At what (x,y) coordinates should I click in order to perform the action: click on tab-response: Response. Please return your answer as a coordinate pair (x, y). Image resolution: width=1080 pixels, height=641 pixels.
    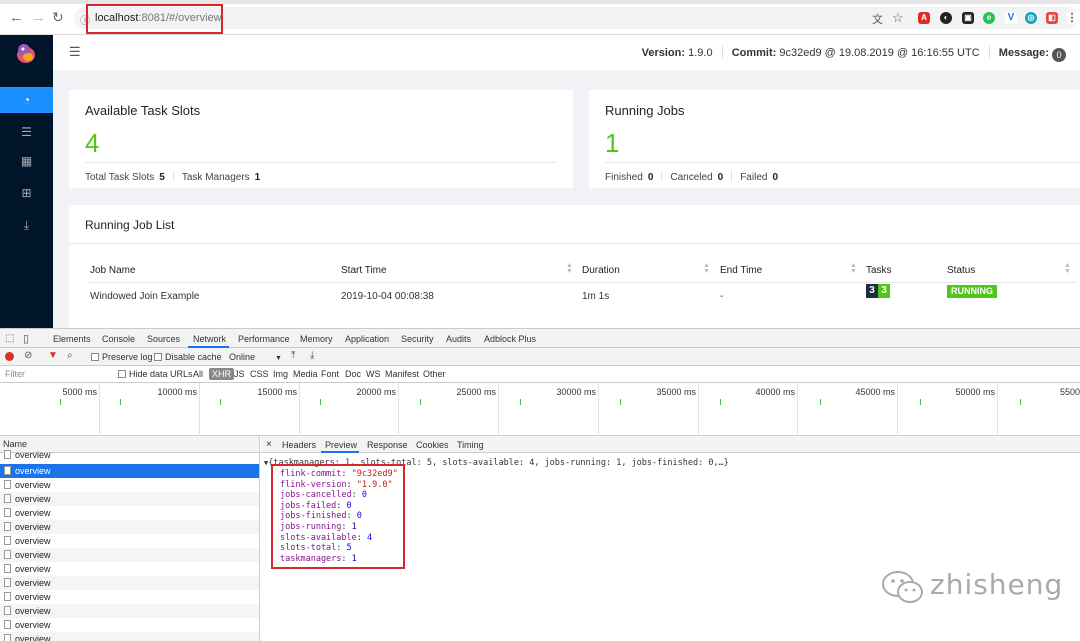
    Looking at the image, I should click on (387, 445).